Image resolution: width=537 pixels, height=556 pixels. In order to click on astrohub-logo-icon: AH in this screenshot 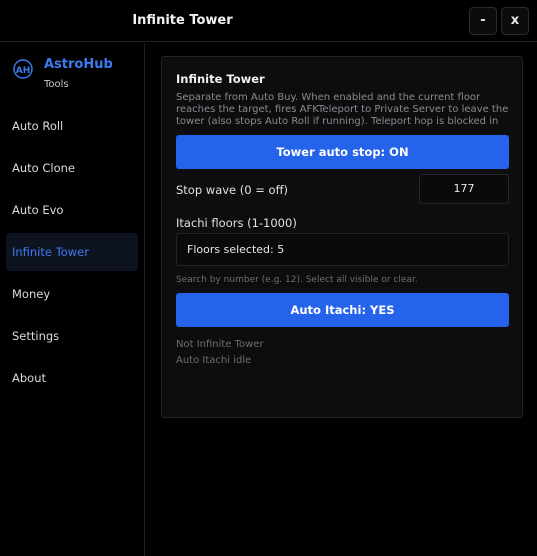, I will do `click(23, 69)`.